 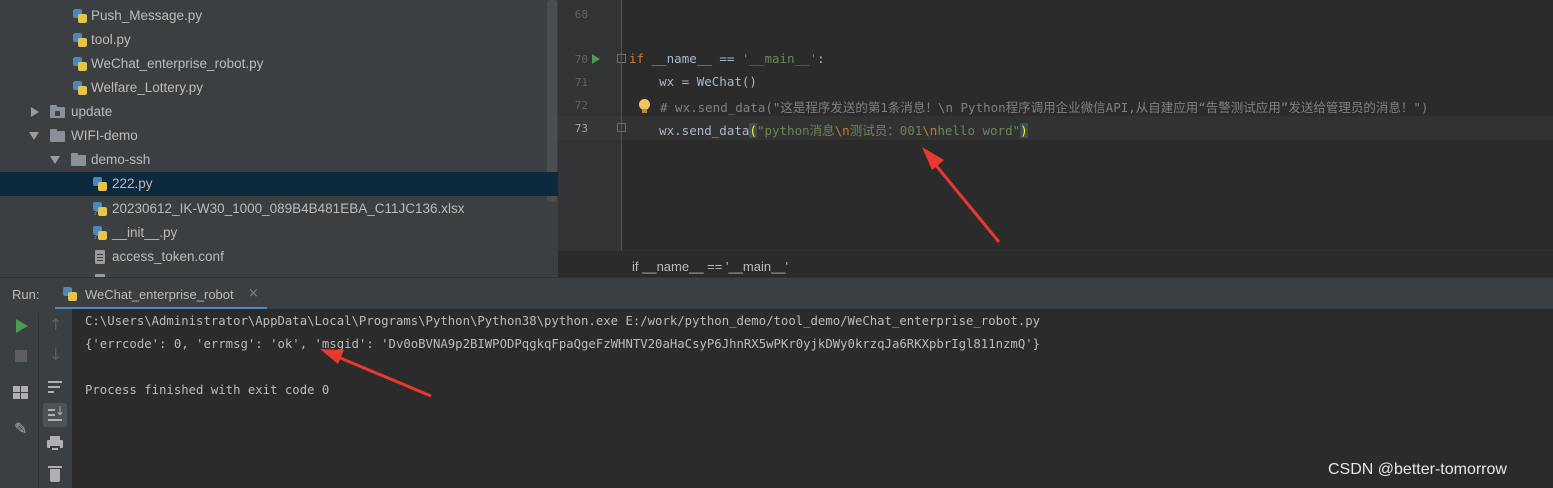 I want to click on run-panel-title: Run:, so click(x=26, y=294).